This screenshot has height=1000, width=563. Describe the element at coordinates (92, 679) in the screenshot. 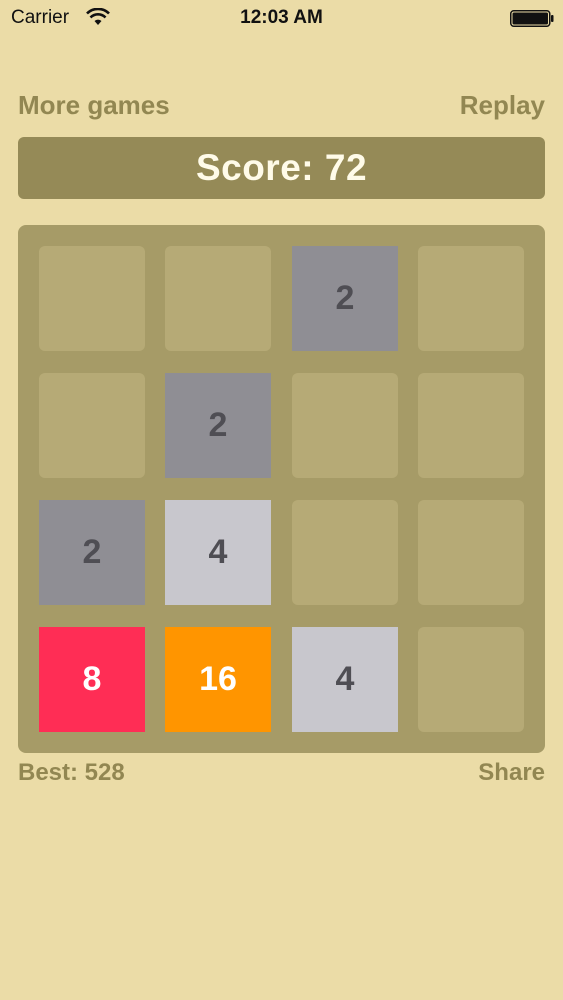

I see `tile-8: 8` at that location.